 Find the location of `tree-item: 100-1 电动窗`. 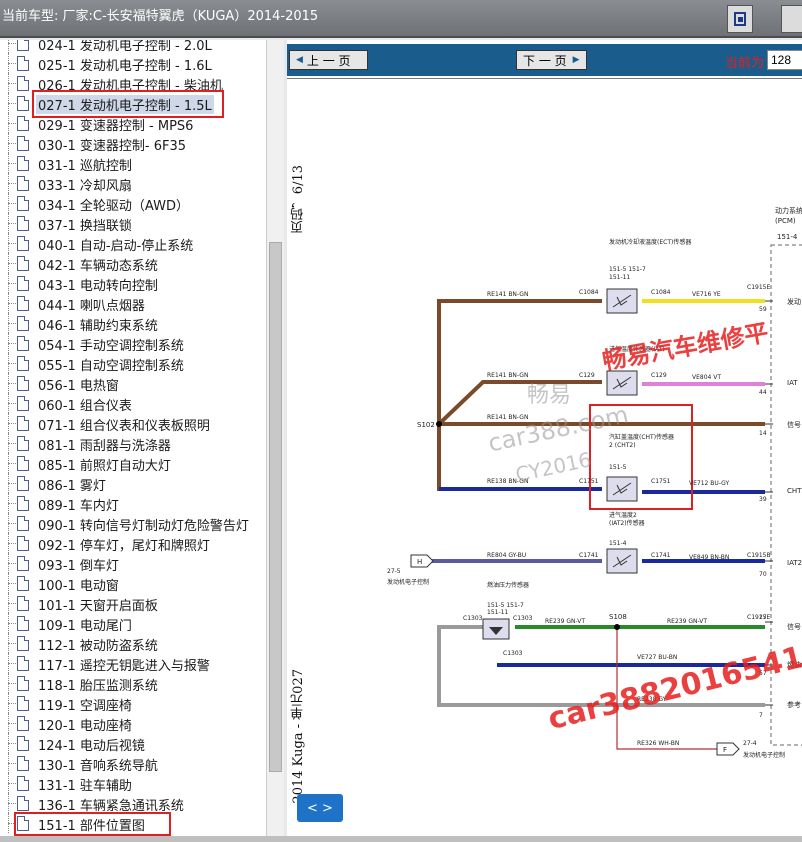

tree-item: 100-1 电动窗 is located at coordinates (133, 583).